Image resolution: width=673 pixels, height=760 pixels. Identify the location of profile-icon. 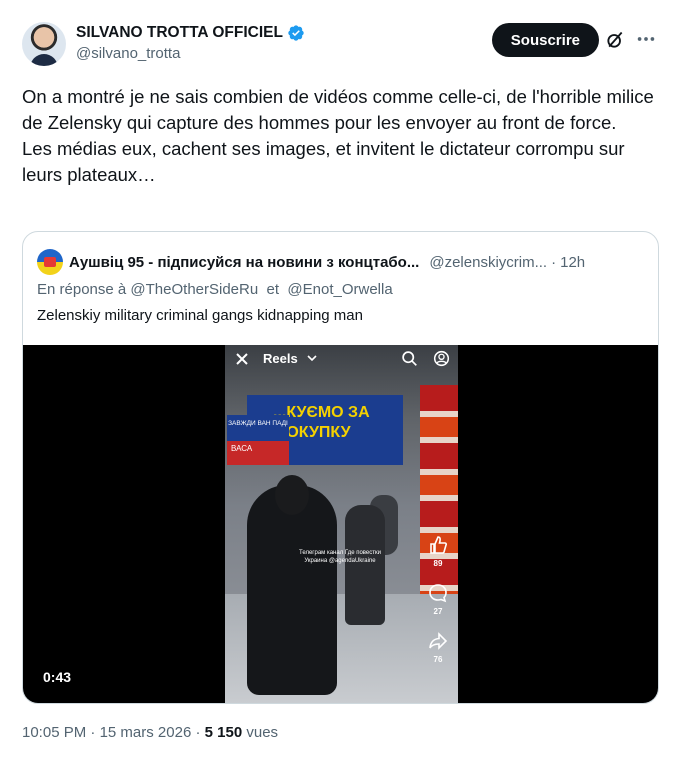
(441, 358).